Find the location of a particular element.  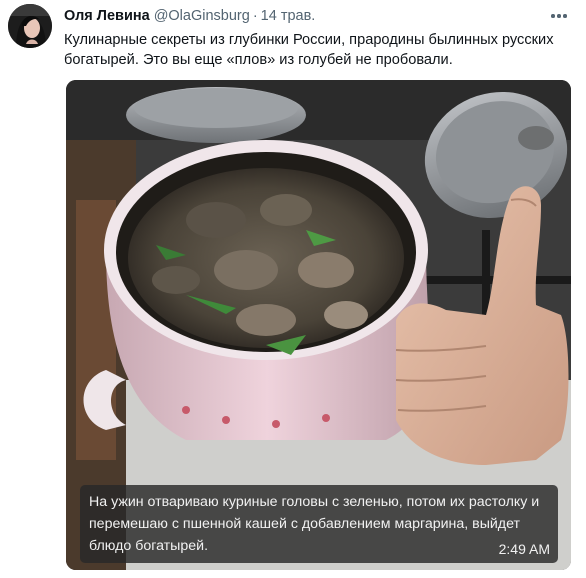

avatar-image is located at coordinates (30, 26).